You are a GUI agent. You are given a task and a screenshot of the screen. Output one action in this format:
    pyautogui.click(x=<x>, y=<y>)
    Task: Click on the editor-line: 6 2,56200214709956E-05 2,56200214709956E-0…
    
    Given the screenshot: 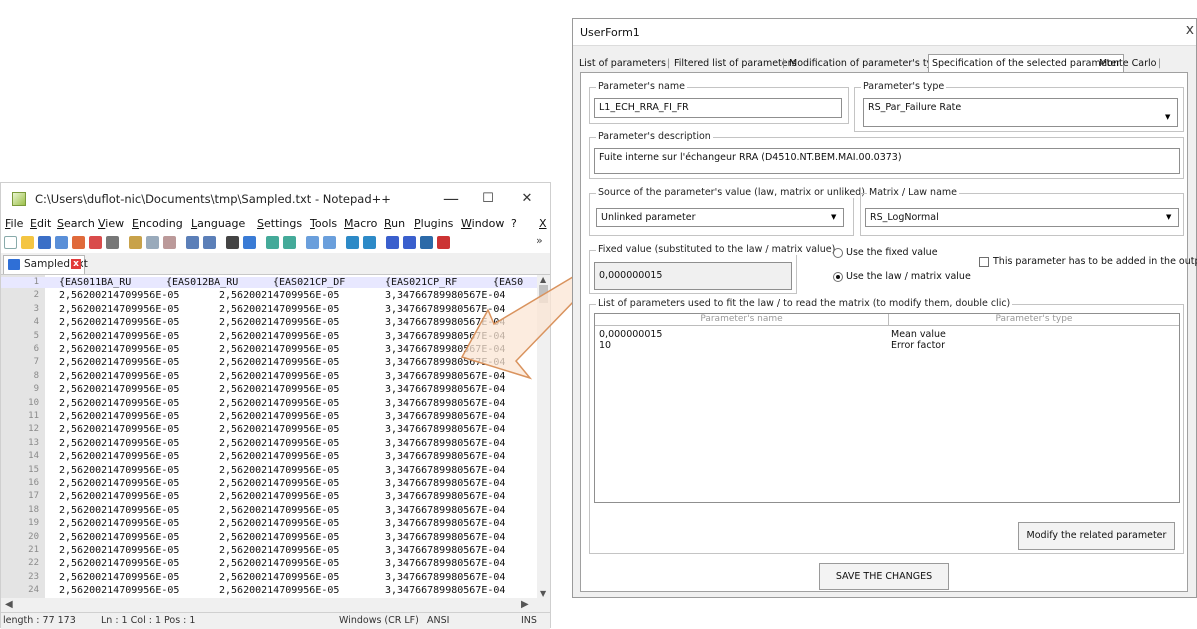 What is the action you would take?
    pyautogui.click(x=269, y=349)
    